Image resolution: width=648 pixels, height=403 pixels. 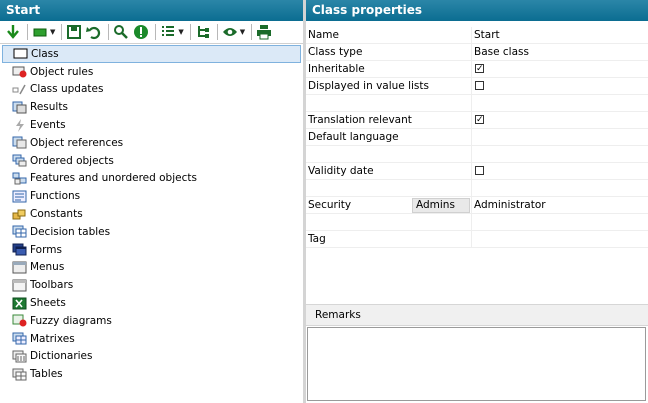 What do you see at coordinates (441, 205) in the screenshot?
I see `security-group-chip: Admins` at bounding box center [441, 205].